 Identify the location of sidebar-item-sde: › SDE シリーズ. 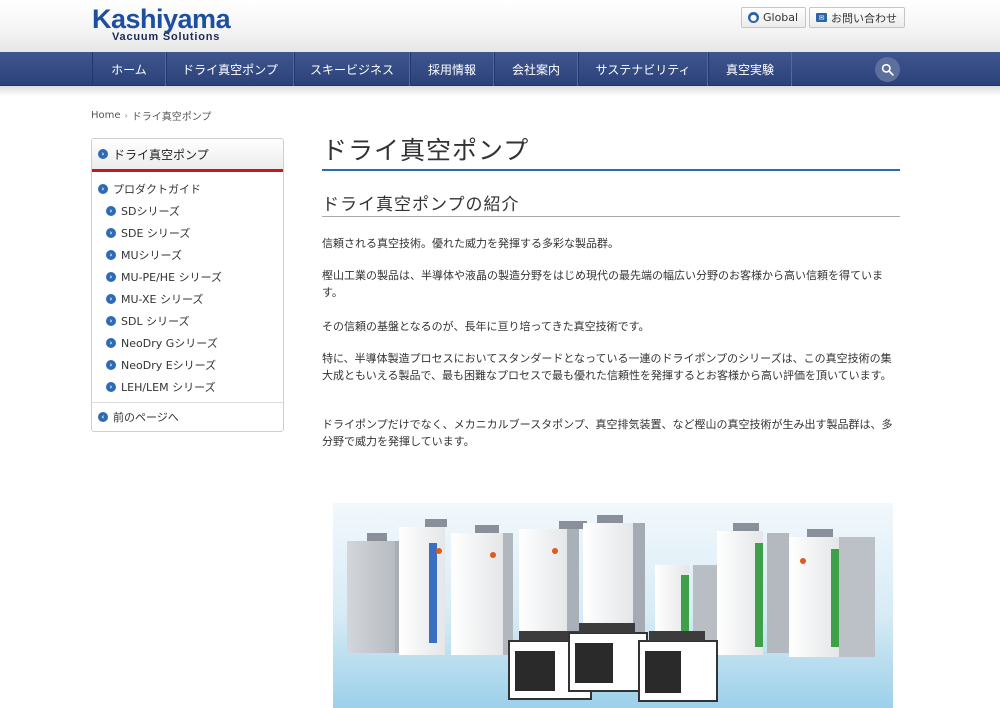
(148, 233).